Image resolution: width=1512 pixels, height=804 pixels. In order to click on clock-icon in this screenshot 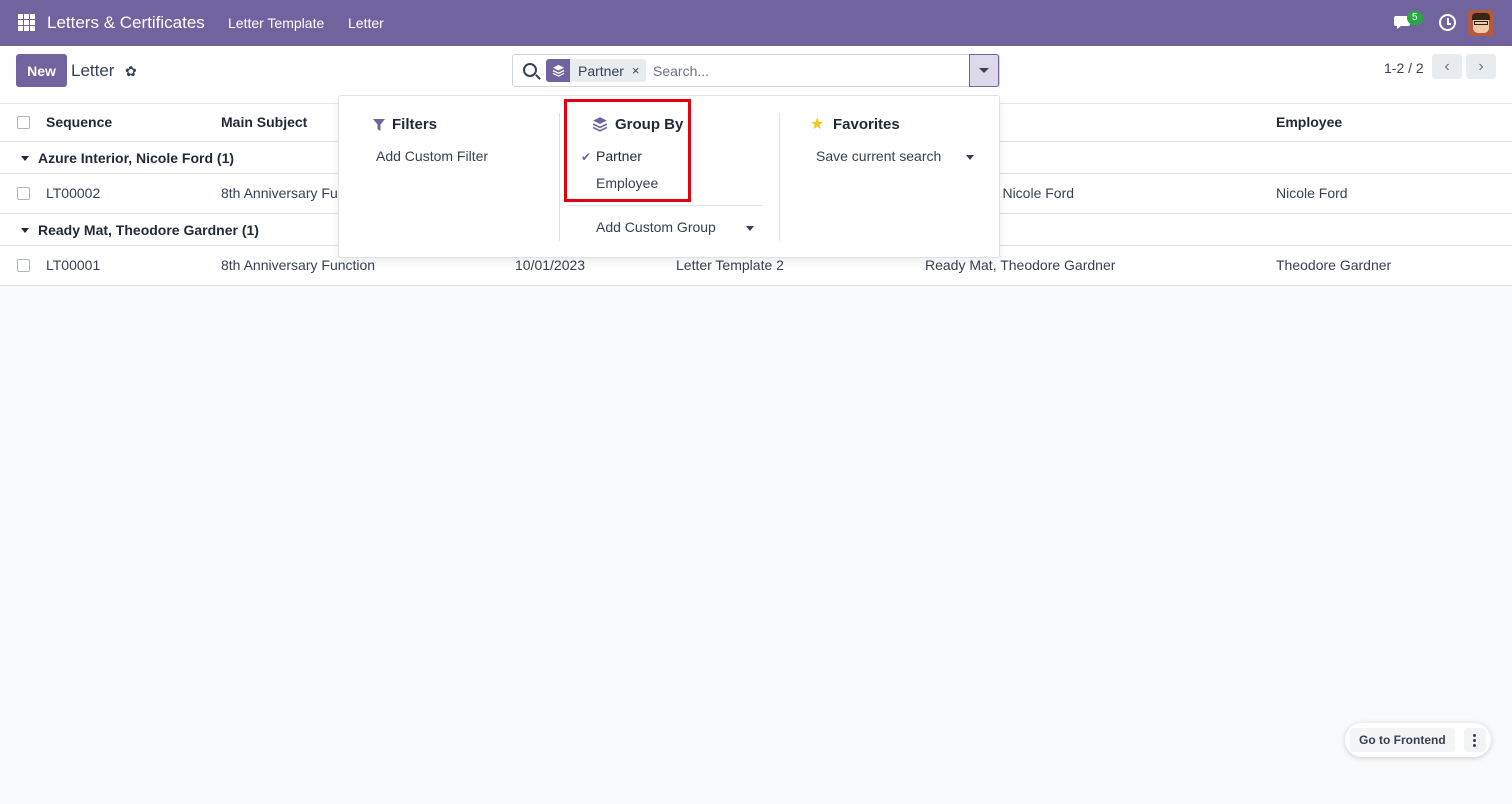, I will do `click(1447, 22)`.